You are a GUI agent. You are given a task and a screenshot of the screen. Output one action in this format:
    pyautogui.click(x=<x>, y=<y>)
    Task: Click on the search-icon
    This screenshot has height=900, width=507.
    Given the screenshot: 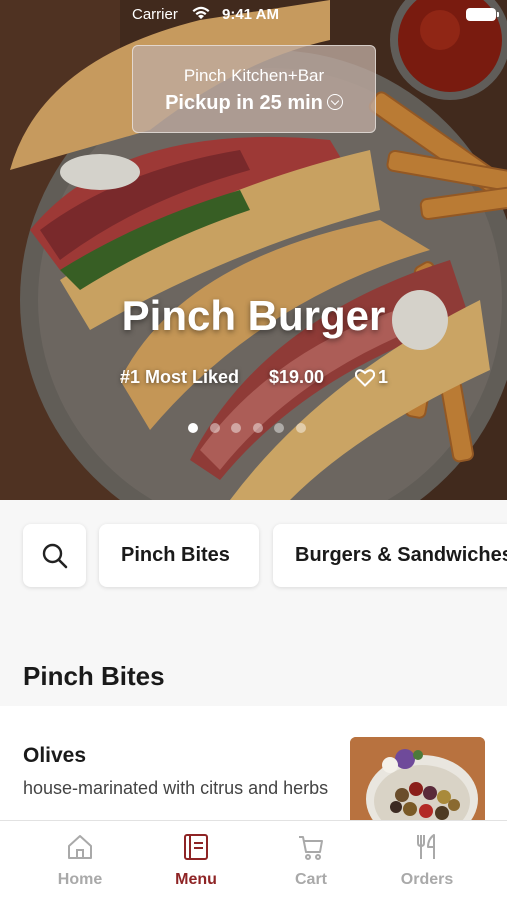 What is the action you would take?
    pyautogui.click(x=55, y=556)
    